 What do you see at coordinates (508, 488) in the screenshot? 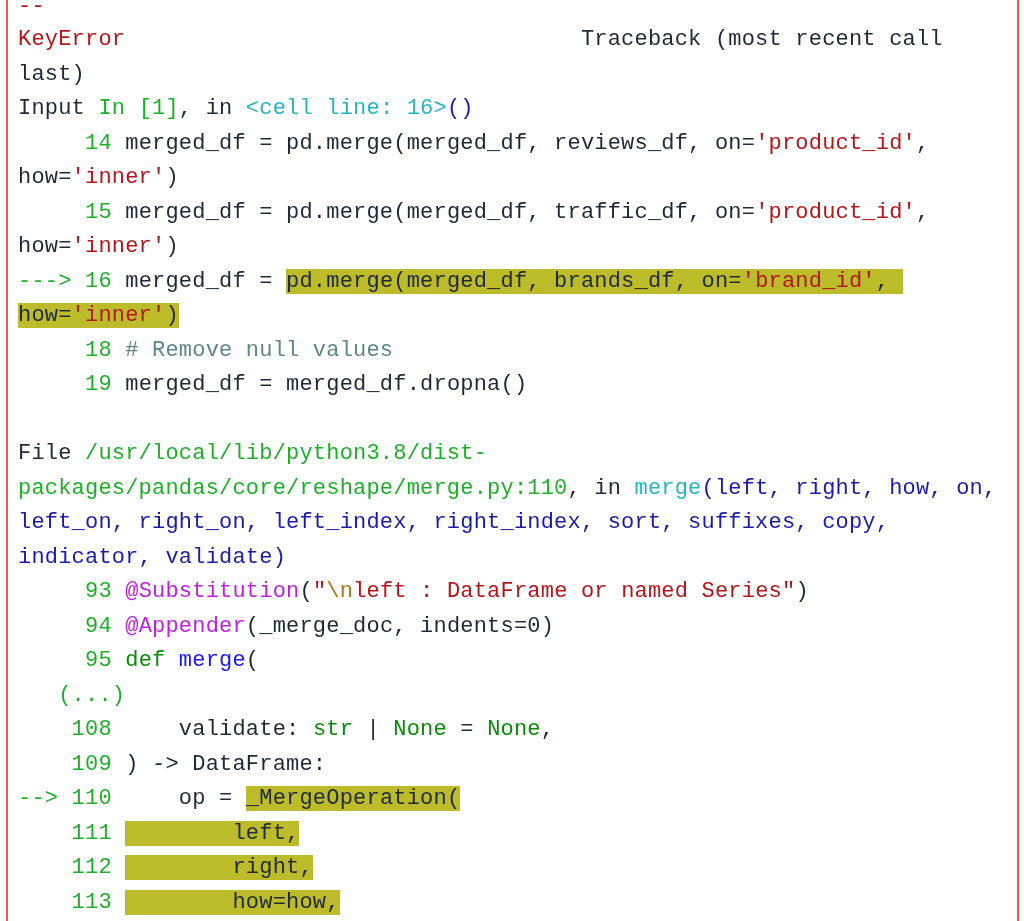
I see `code-line: packages/pandas/core/reshape/merge.py:110, in merge(left, right, how, on,` at bounding box center [508, 488].